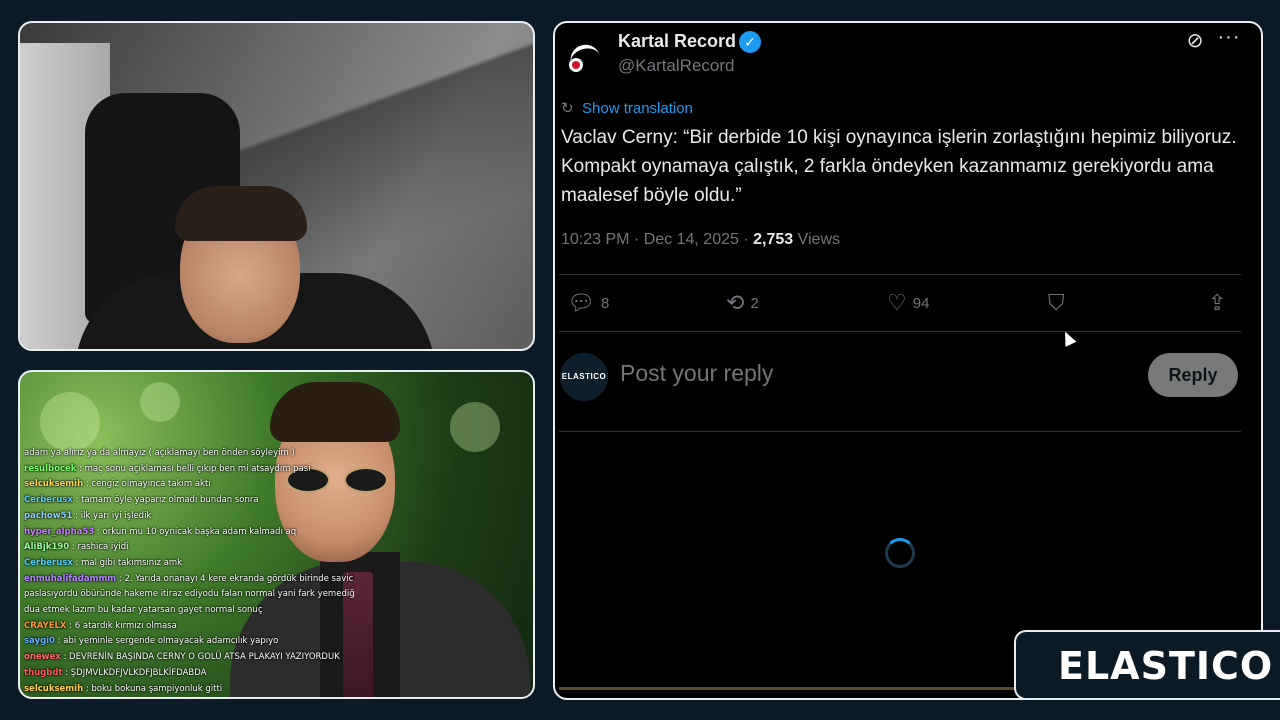 The height and width of the screenshot is (720, 1280). I want to click on chat-message: Cerberusx : mal gibi takımsınız amk, so click(189, 564).